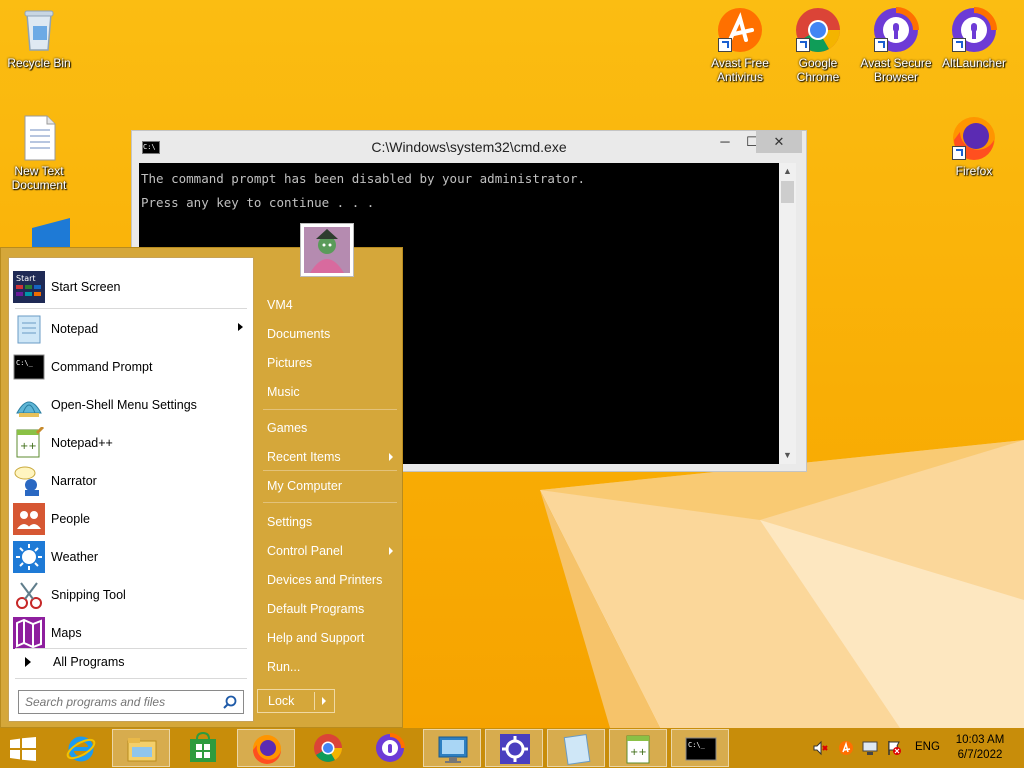  I want to click on avatar-image, so click(327, 250).